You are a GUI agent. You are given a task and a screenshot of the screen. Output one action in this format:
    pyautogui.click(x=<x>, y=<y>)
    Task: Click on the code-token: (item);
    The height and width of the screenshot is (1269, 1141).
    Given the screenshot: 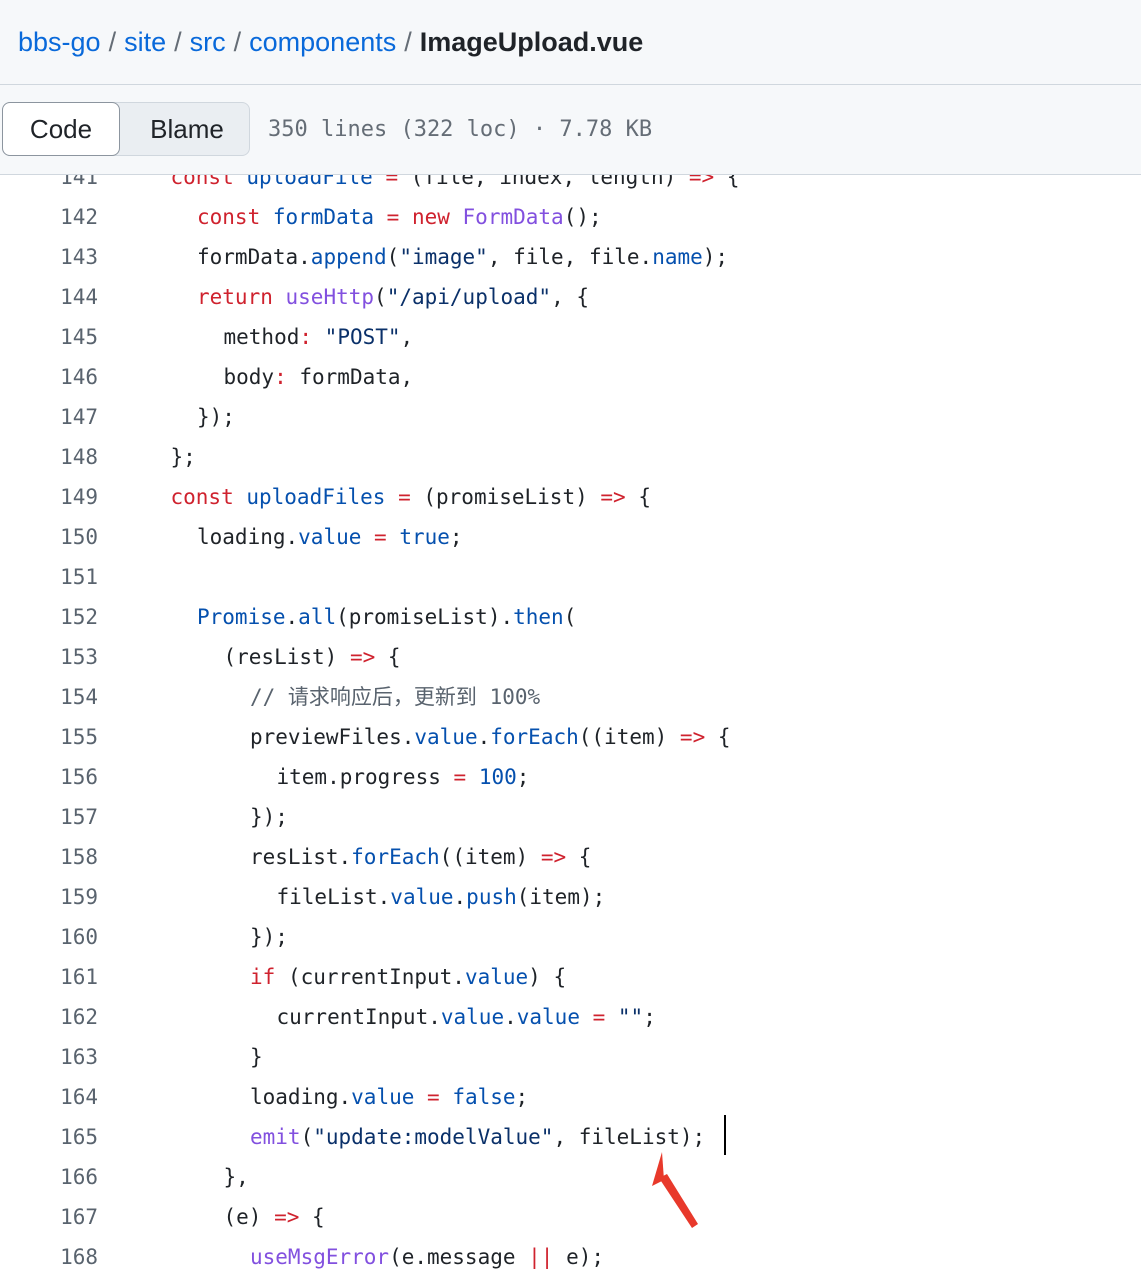 What is the action you would take?
    pyautogui.click(x=561, y=897)
    